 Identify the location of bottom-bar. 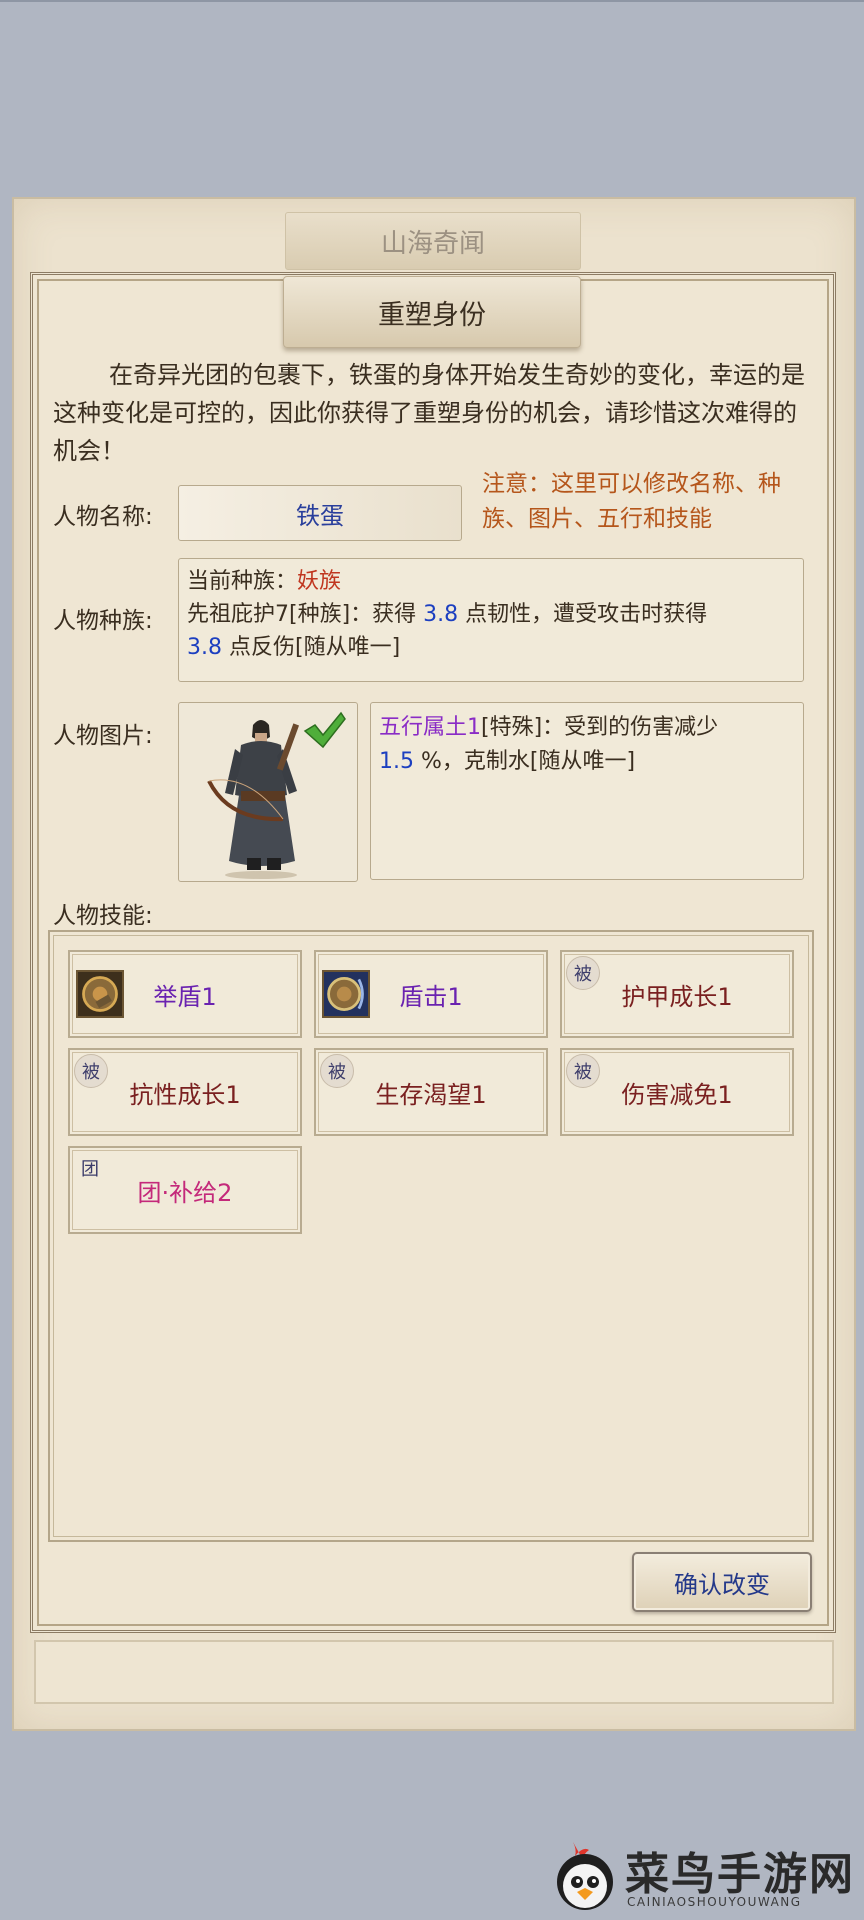
(434, 1672).